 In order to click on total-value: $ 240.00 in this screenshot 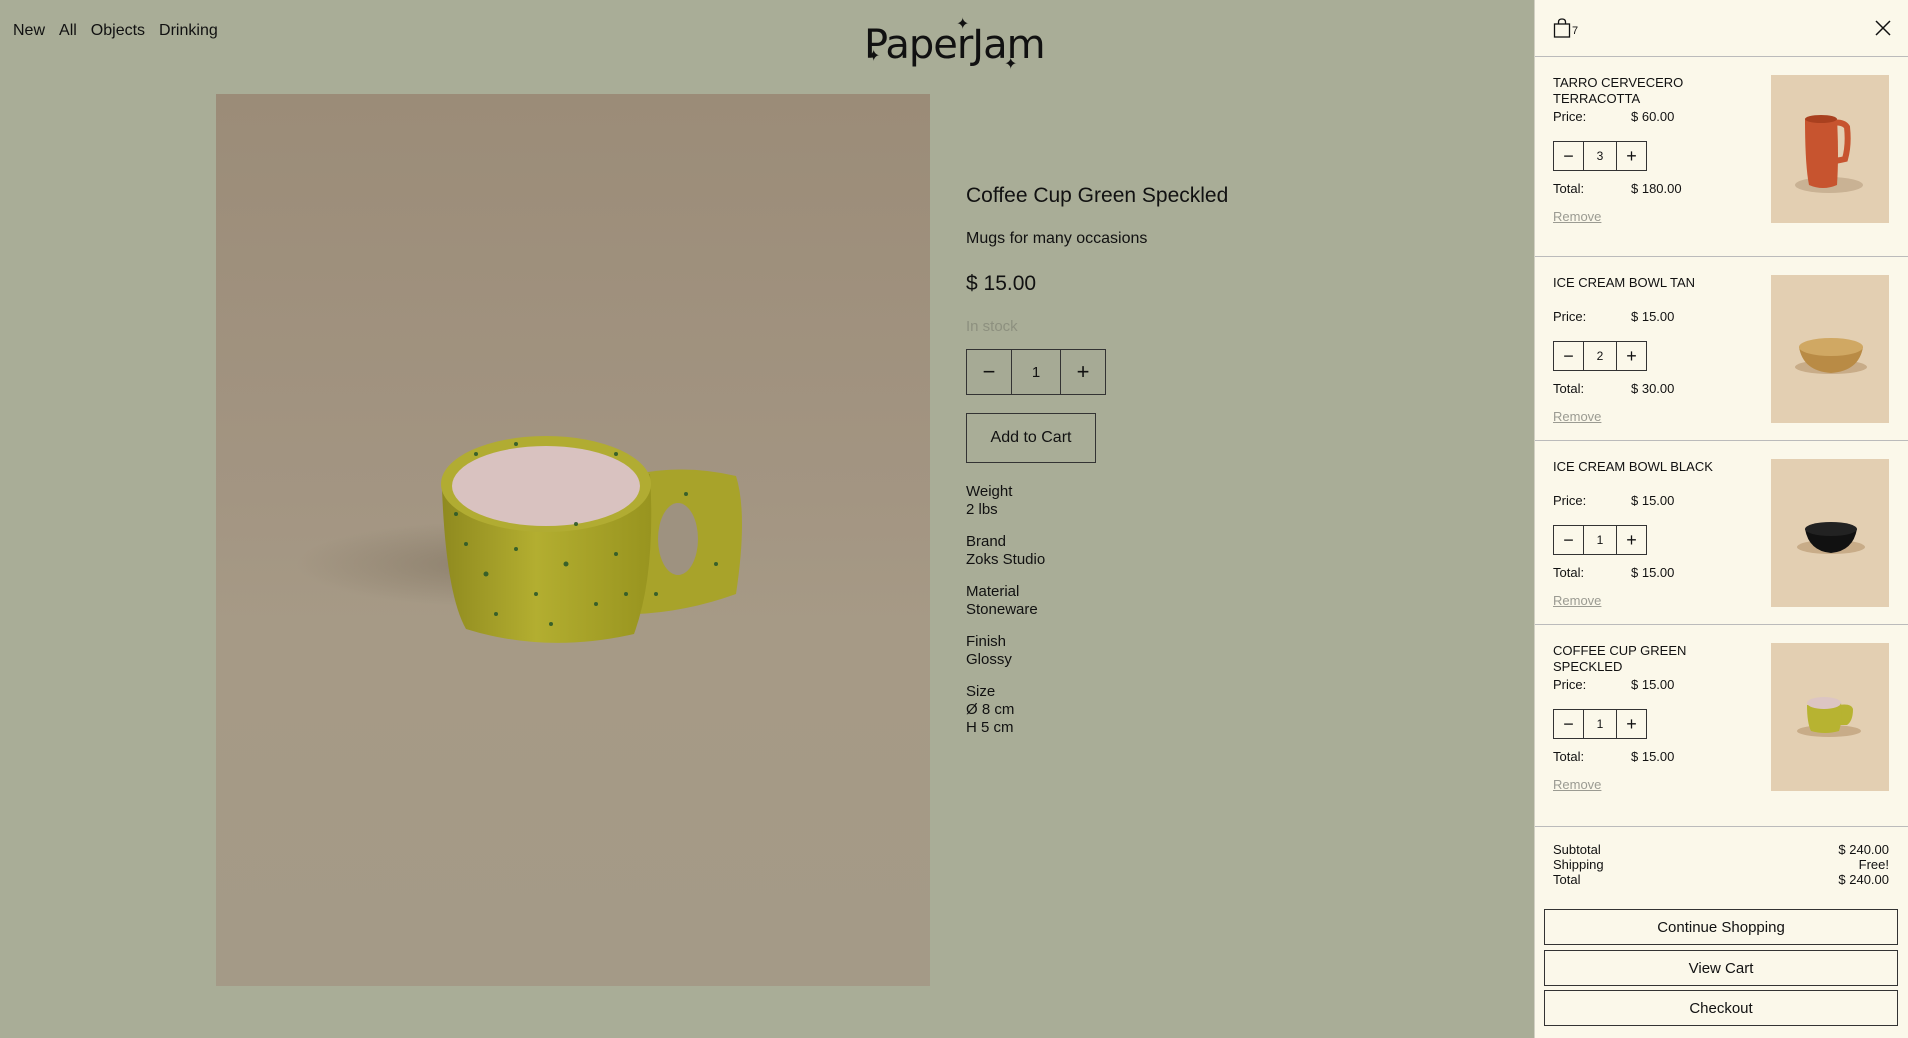, I will do `click(1863, 879)`.